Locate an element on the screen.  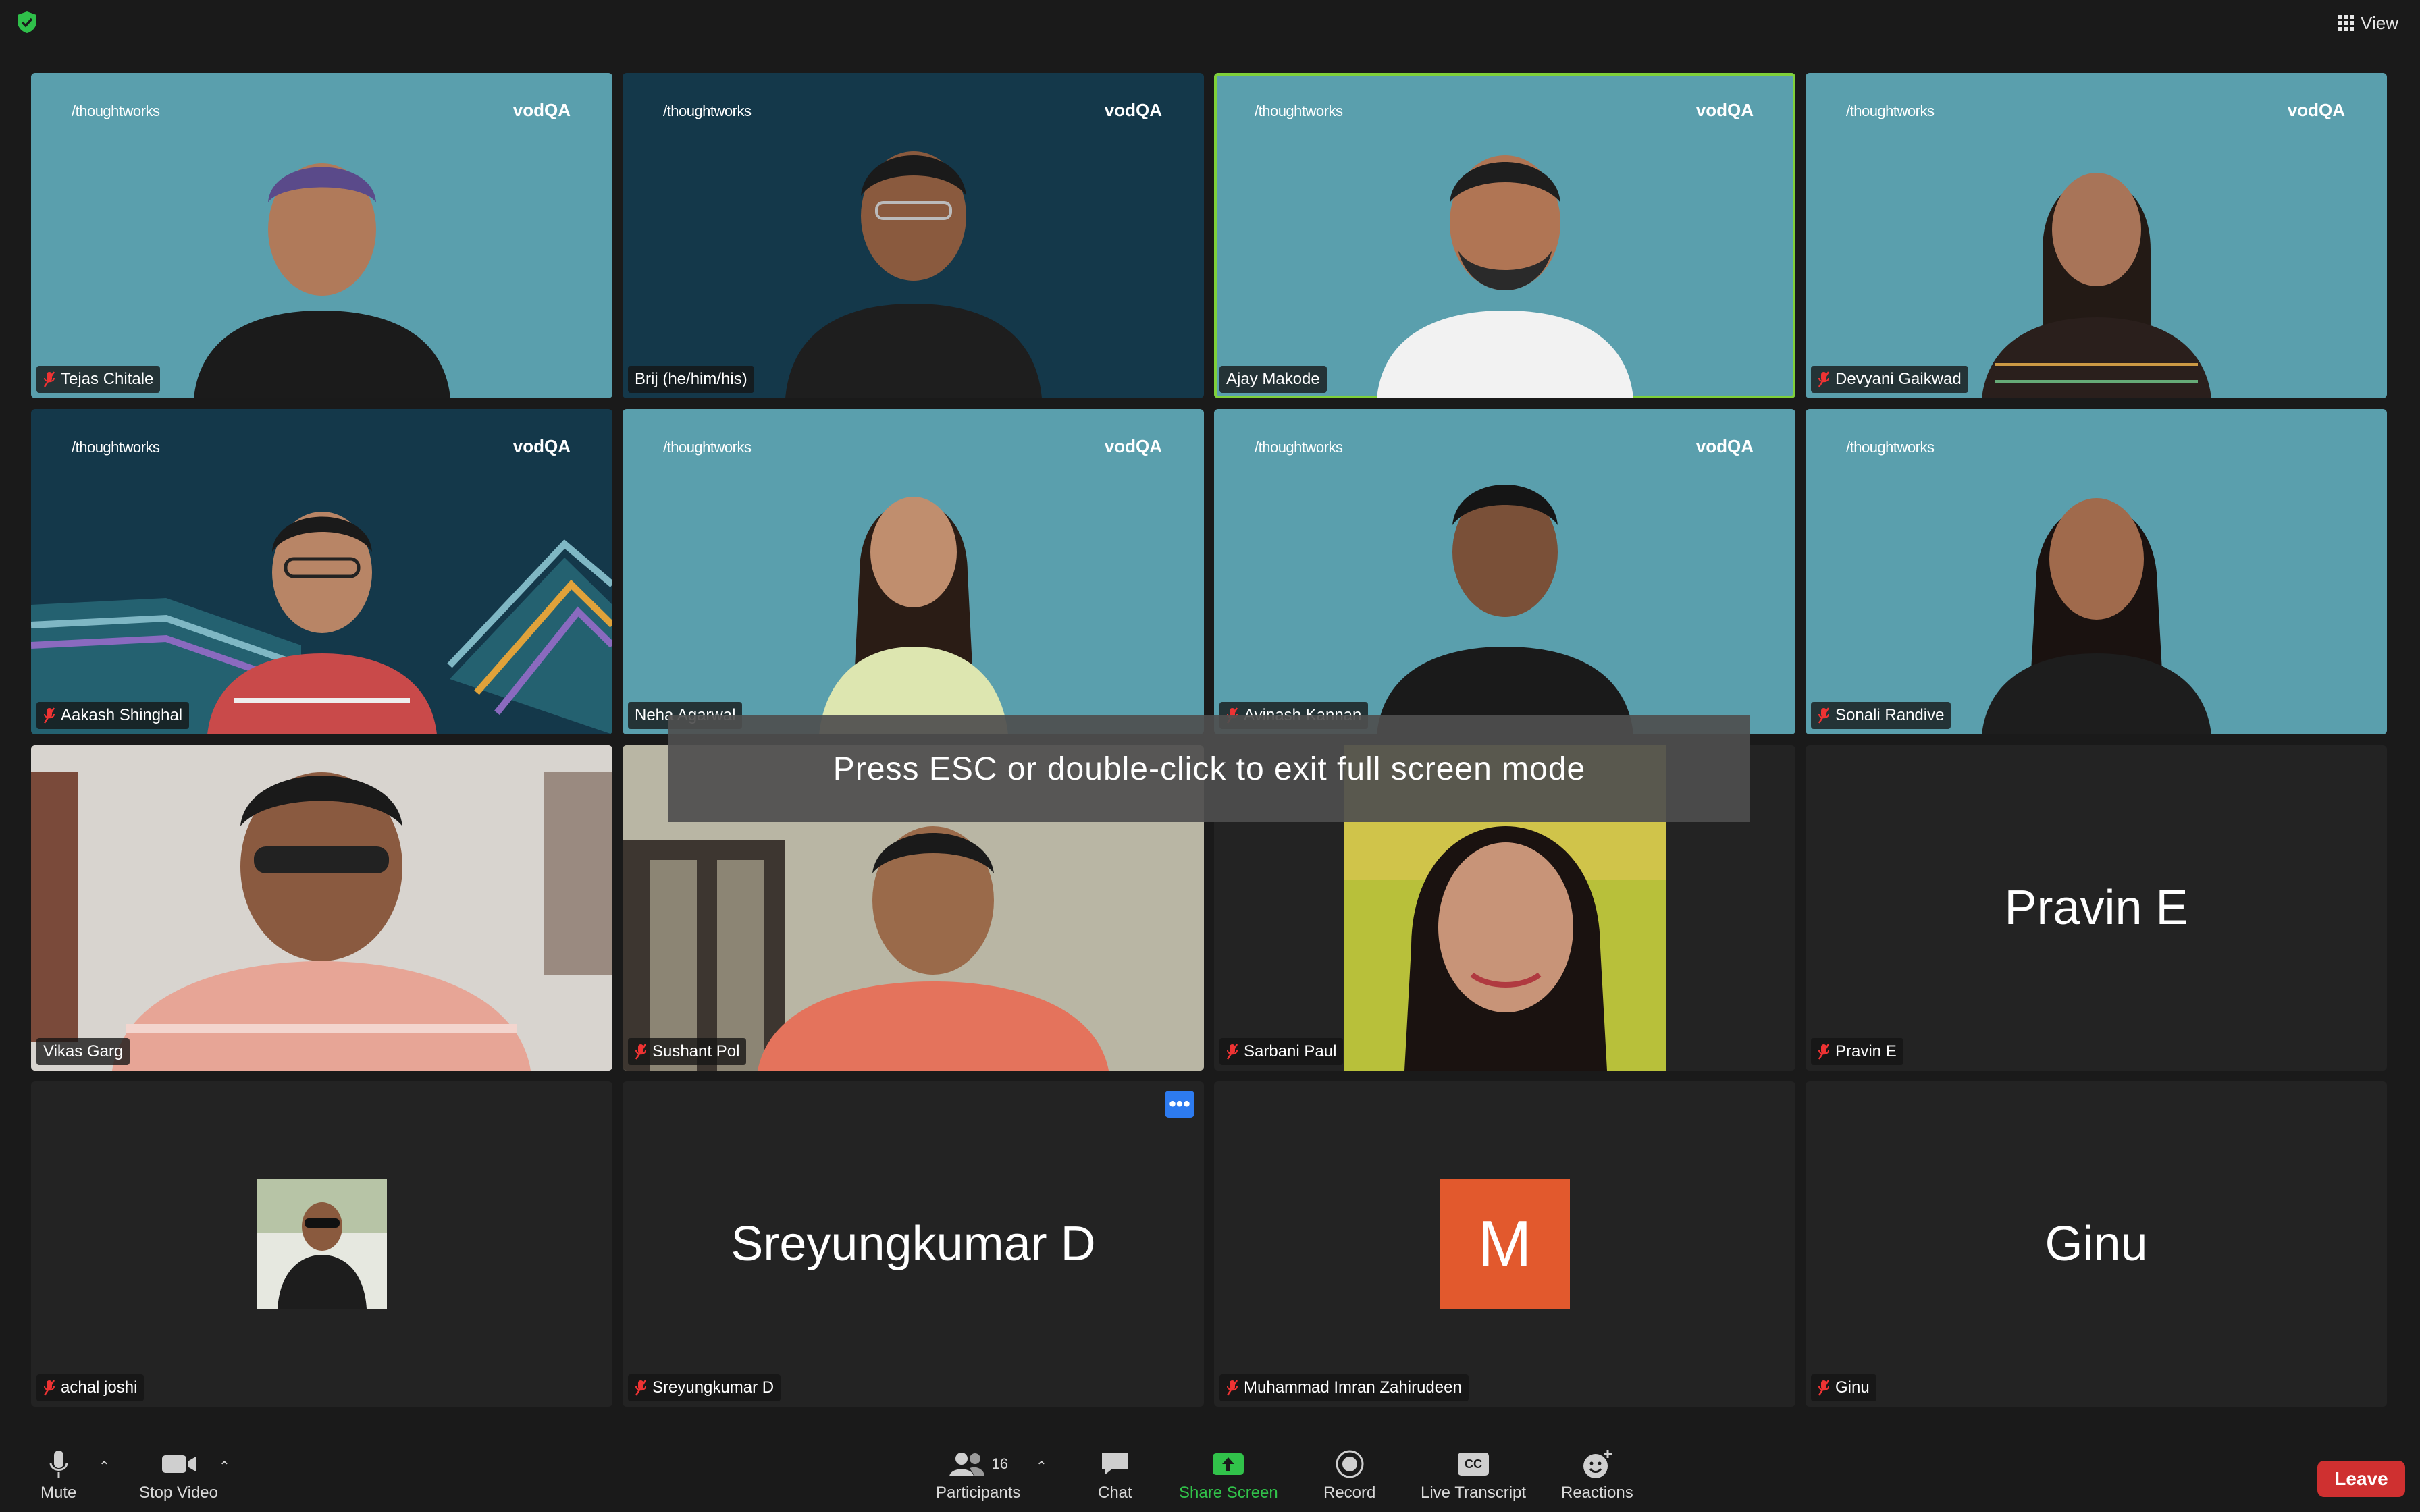
video-tile-ajay-active-speaker: /thoughtworks vodQA Ajay Makode is located at coordinates (1504, 235).